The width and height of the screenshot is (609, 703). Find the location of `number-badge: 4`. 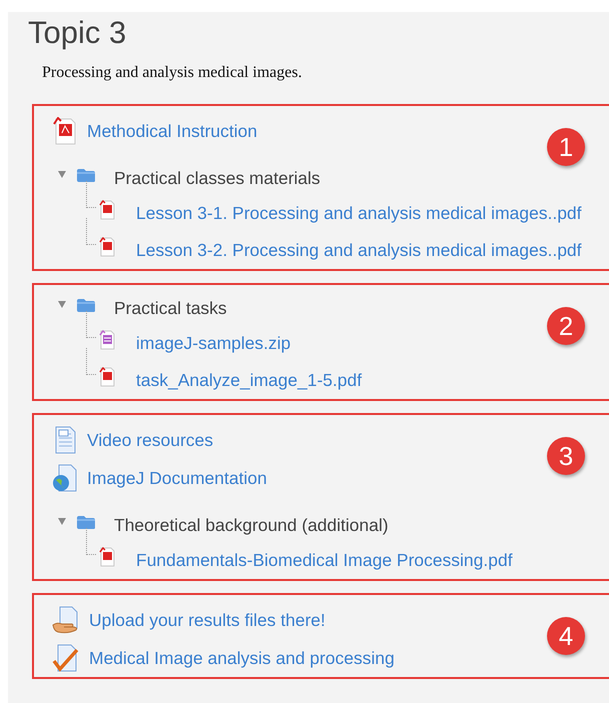

number-badge: 4 is located at coordinates (566, 636).